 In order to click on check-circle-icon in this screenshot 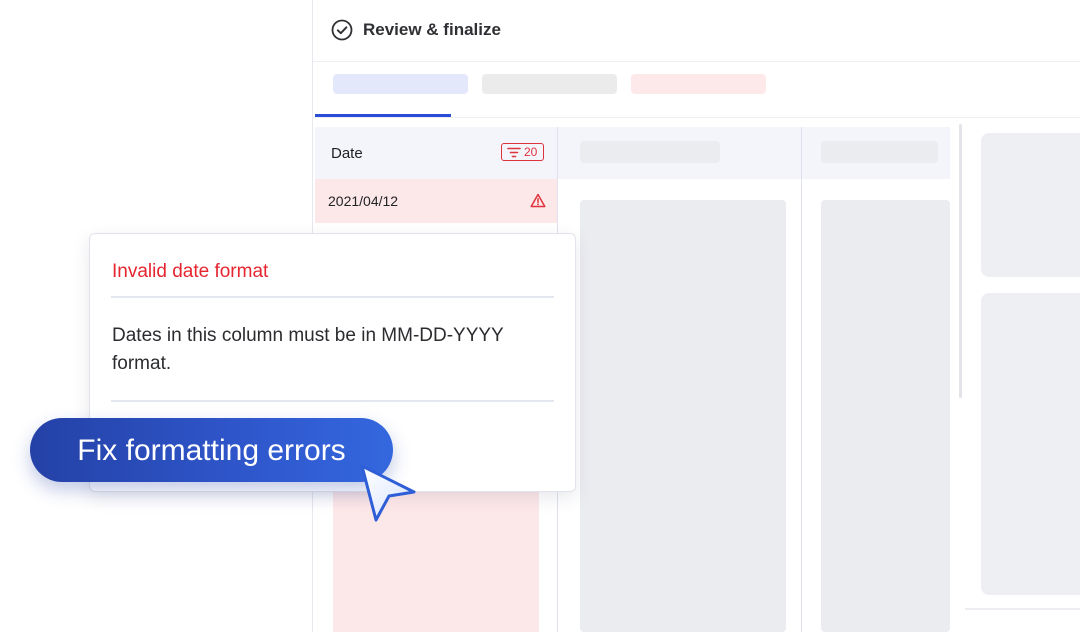, I will do `click(342, 30)`.